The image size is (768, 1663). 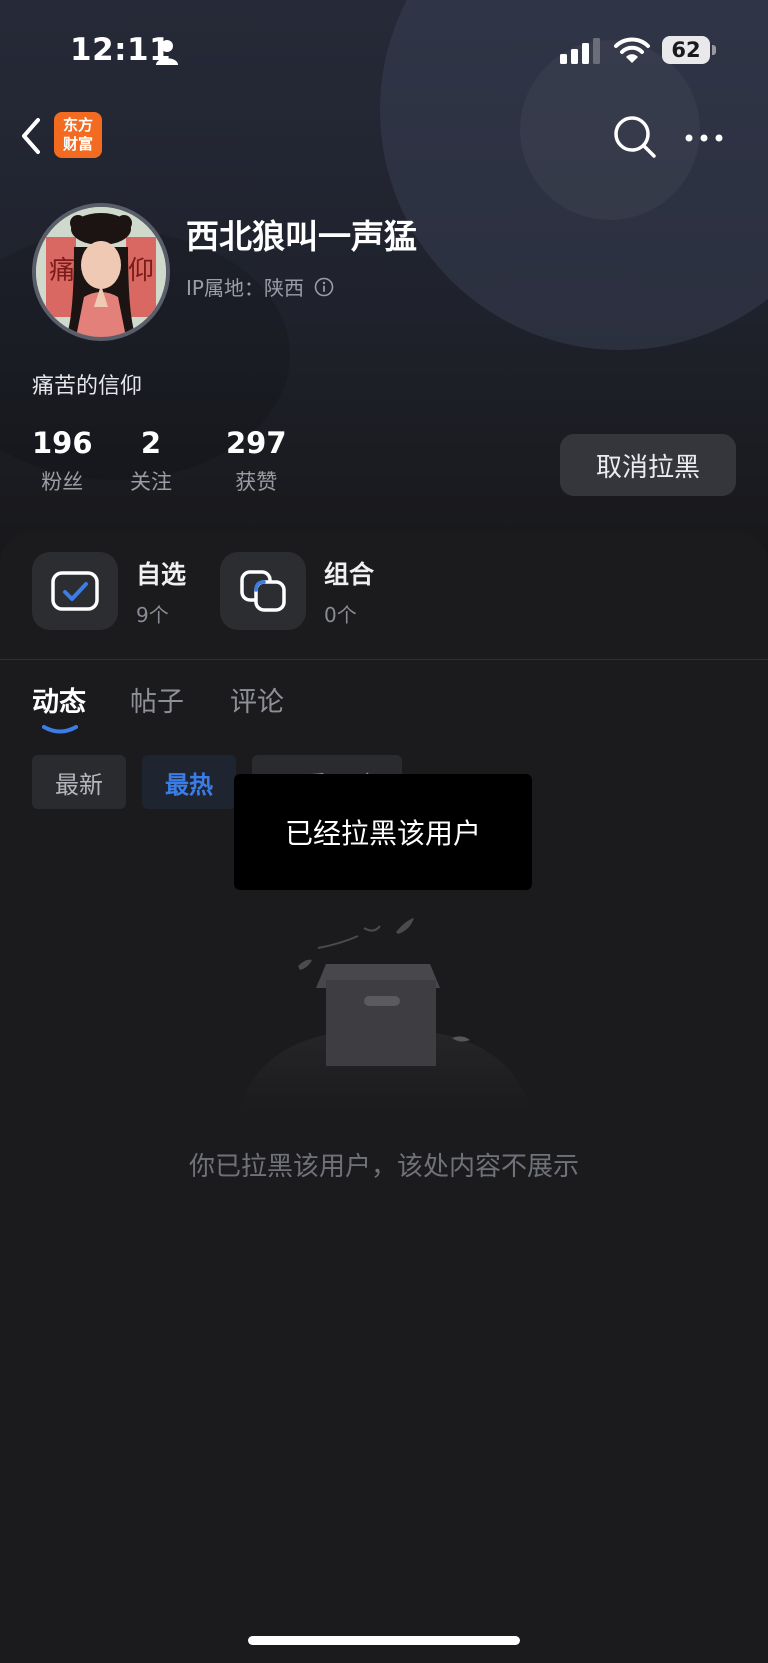 I want to click on toast-message: 已经拉黑该用户, so click(x=383, y=832).